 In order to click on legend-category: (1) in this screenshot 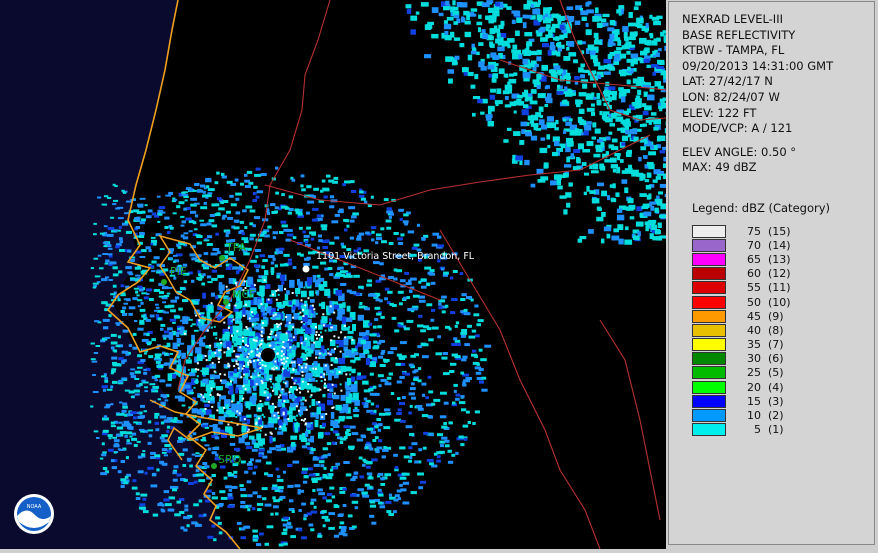, I will do `click(772, 429)`.